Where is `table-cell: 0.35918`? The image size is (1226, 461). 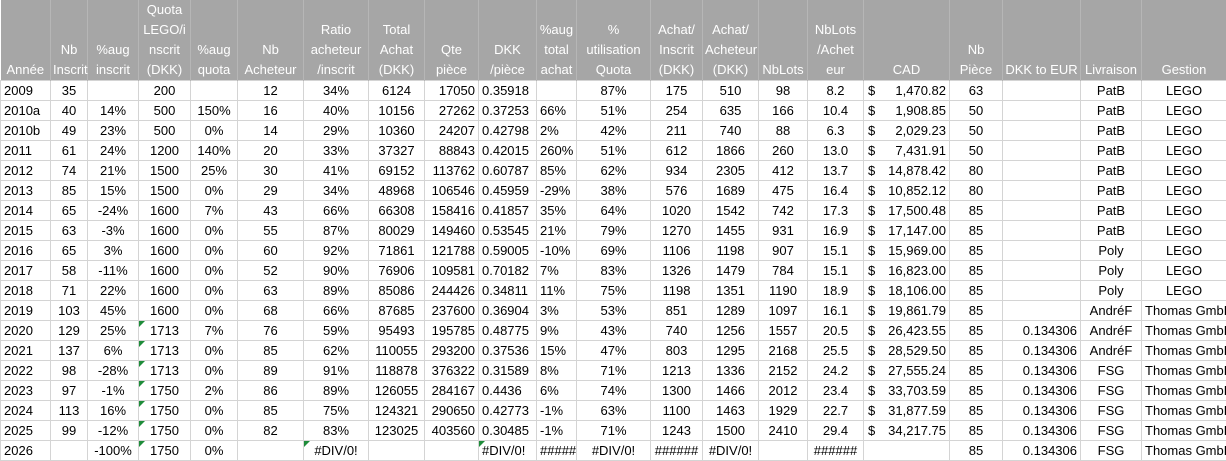
table-cell: 0.35918 is located at coordinates (508, 91).